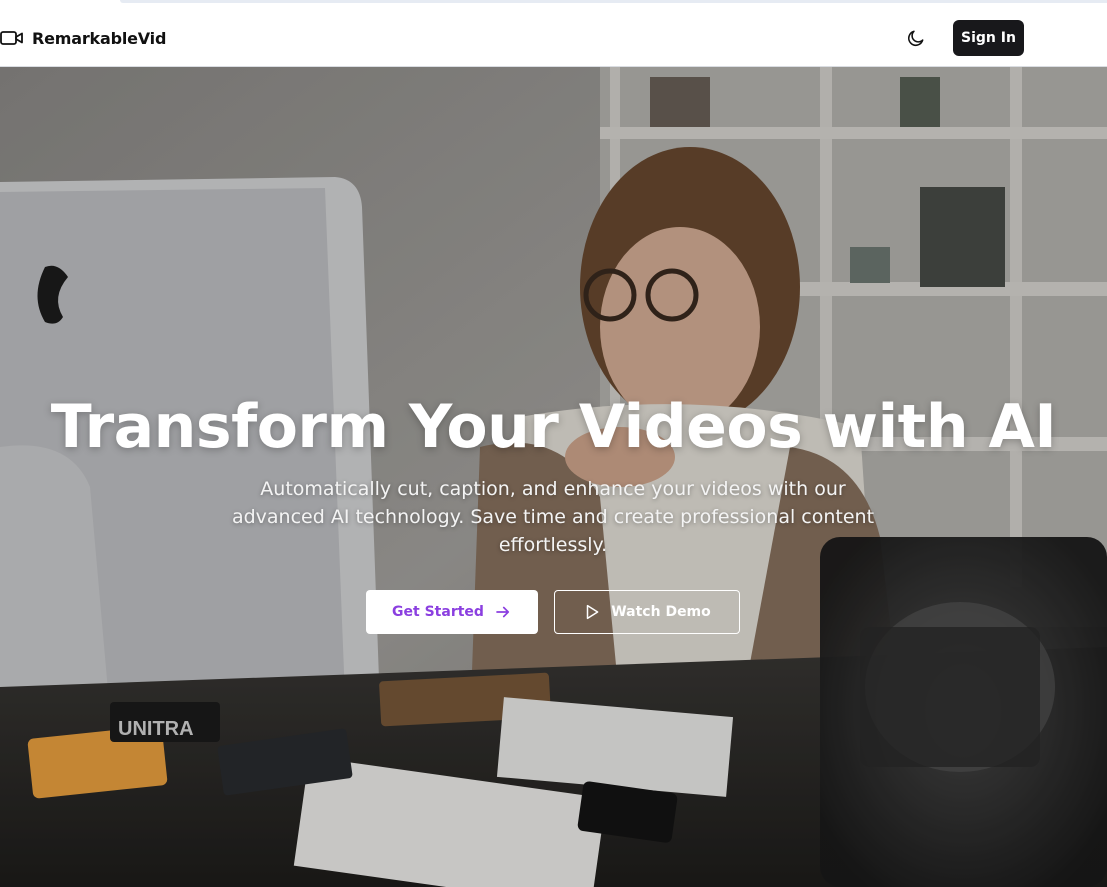 This screenshot has height=887, width=1107. I want to click on watch-demo-button: Watch Demo, so click(647, 612).